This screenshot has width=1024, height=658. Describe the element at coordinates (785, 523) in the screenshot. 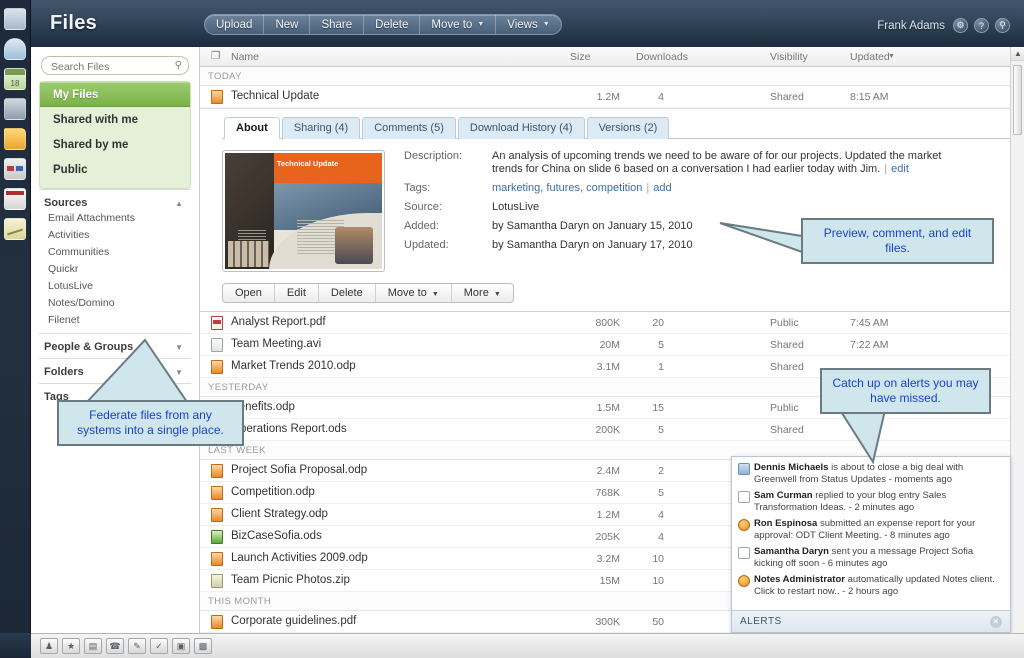

I see `alert-actor: Ron Espinosa` at that location.